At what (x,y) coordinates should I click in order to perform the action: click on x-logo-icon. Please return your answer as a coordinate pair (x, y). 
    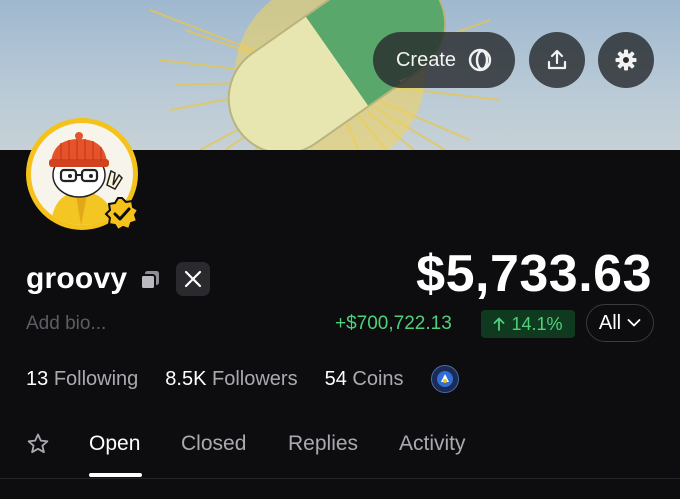
    Looking at the image, I should click on (193, 279).